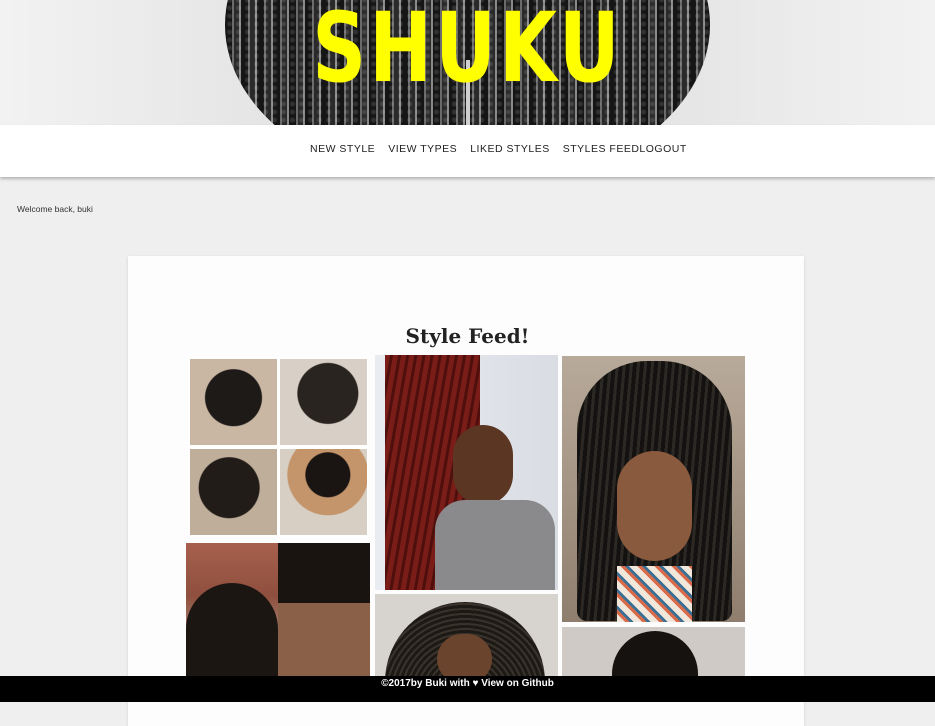 The width and height of the screenshot is (935, 726). I want to click on site-logo: SHUKU, so click(467, 51).